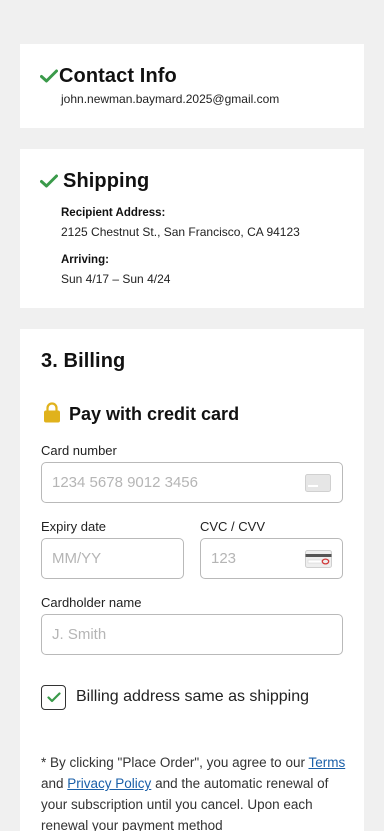  I want to click on billing-title: 3. Billing, so click(83, 361).